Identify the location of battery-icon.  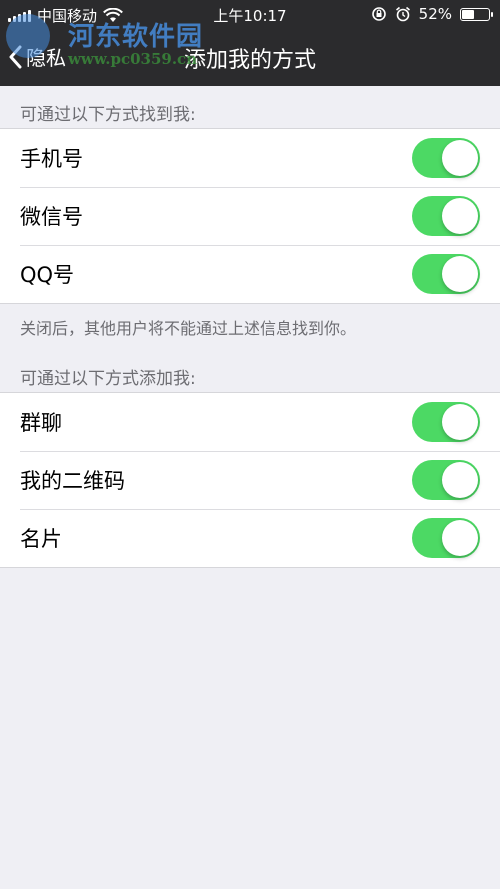
(476, 14).